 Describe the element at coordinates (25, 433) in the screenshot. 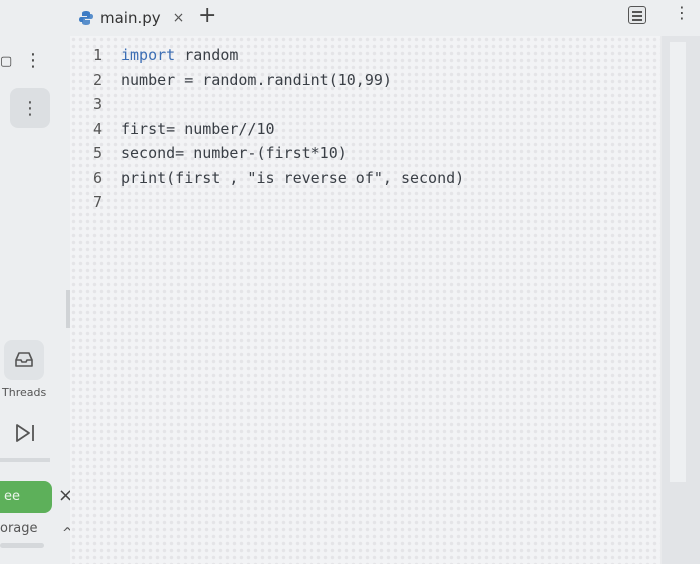

I see `debugger-icon` at that location.